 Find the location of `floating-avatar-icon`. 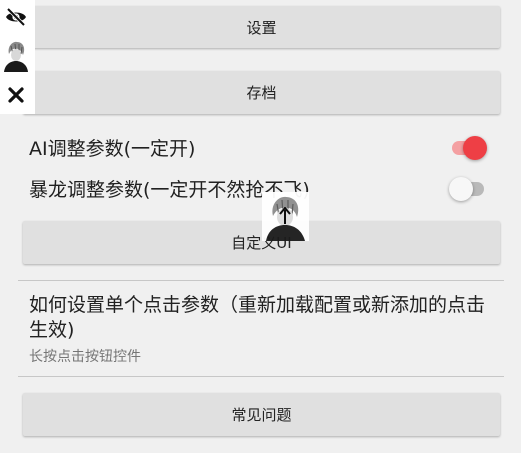

floating-avatar-icon is located at coordinates (285, 216).